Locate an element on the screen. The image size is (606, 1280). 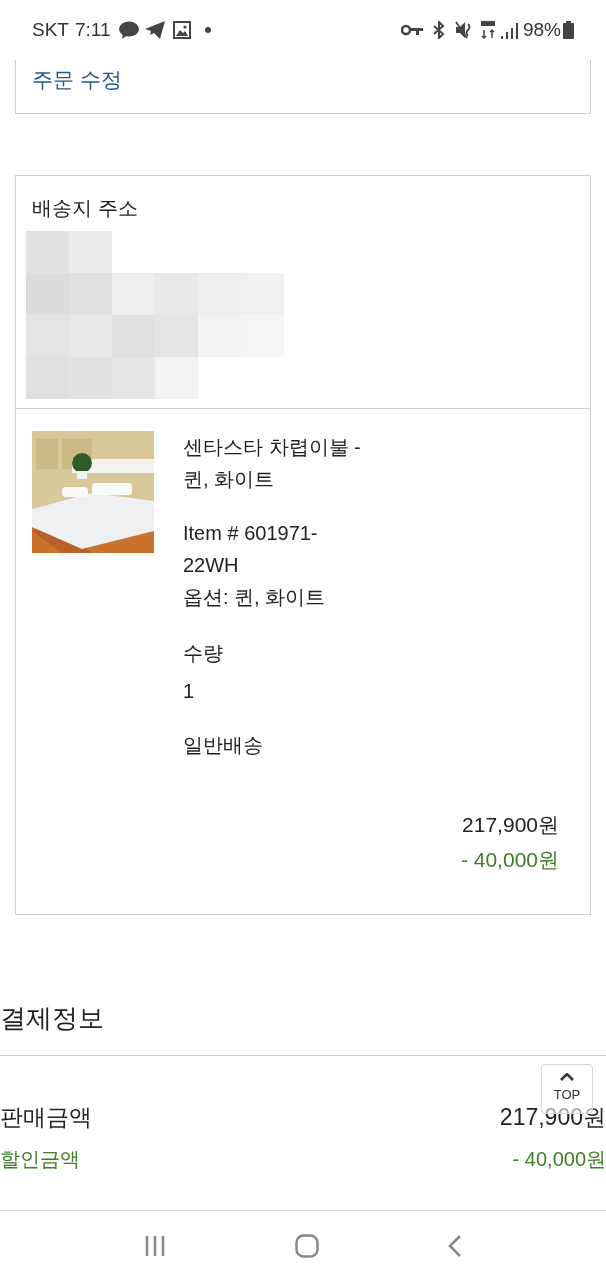
item-discount: - 40,000원 is located at coordinates (509, 860).